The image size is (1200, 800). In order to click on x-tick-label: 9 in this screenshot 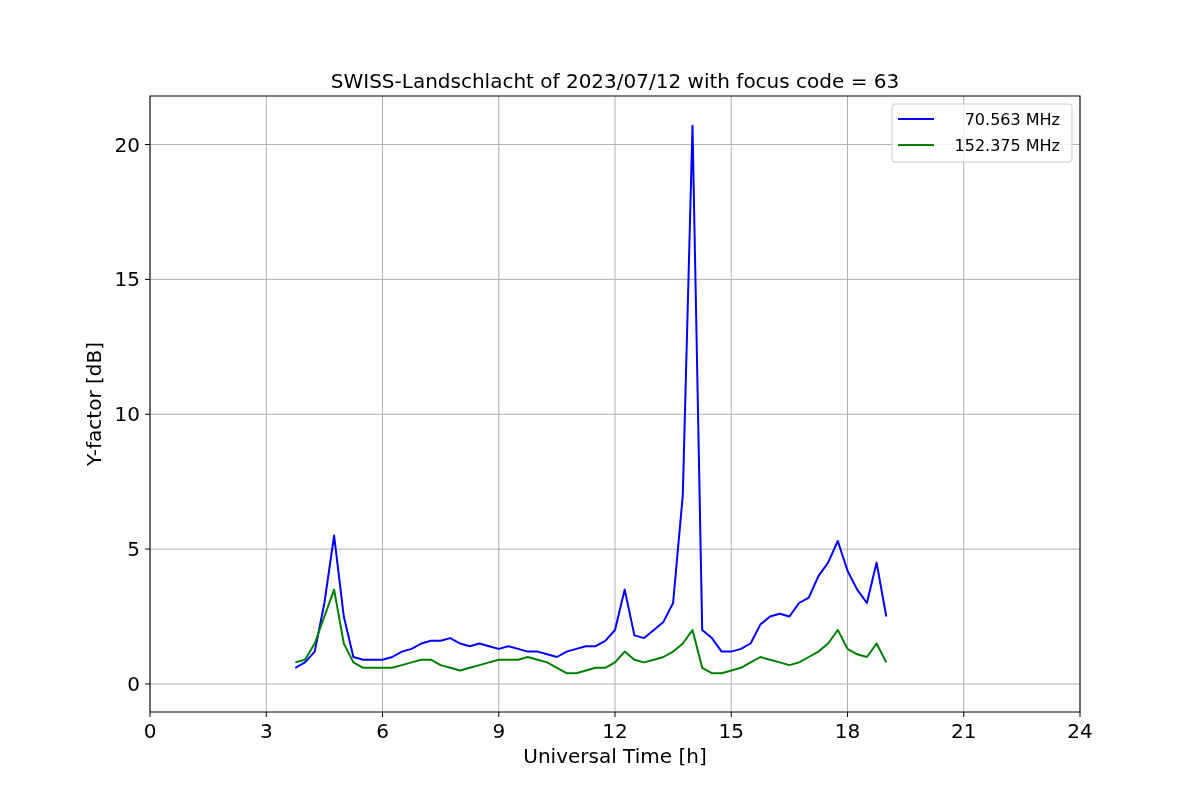, I will do `click(499, 731)`.